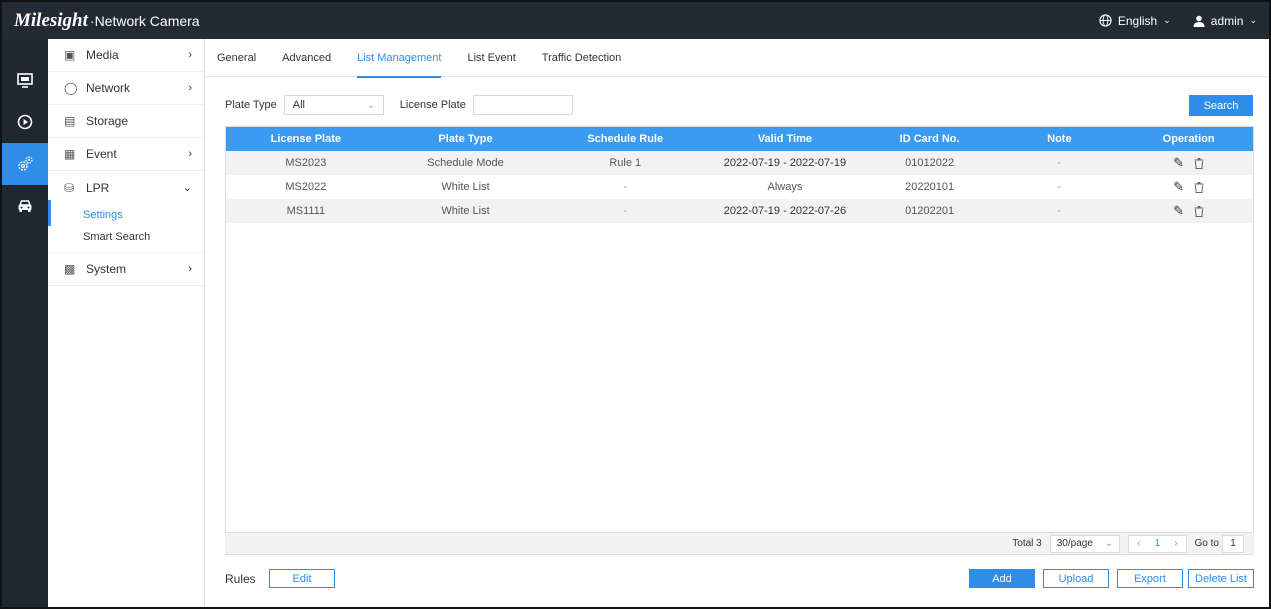 The image size is (1271, 609). What do you see at coordinates (1175, 543) in the screenshot?
I see `next-page-button: ›` at bounding box center [1175, 543].